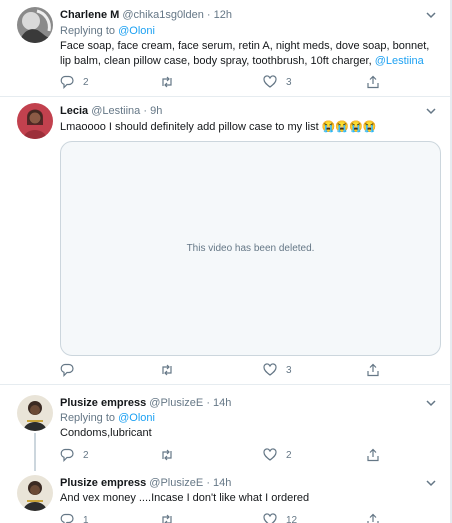 The width and height of the screenshot is (452, 523). I want to click on like-button: 2, so click(277, 455).